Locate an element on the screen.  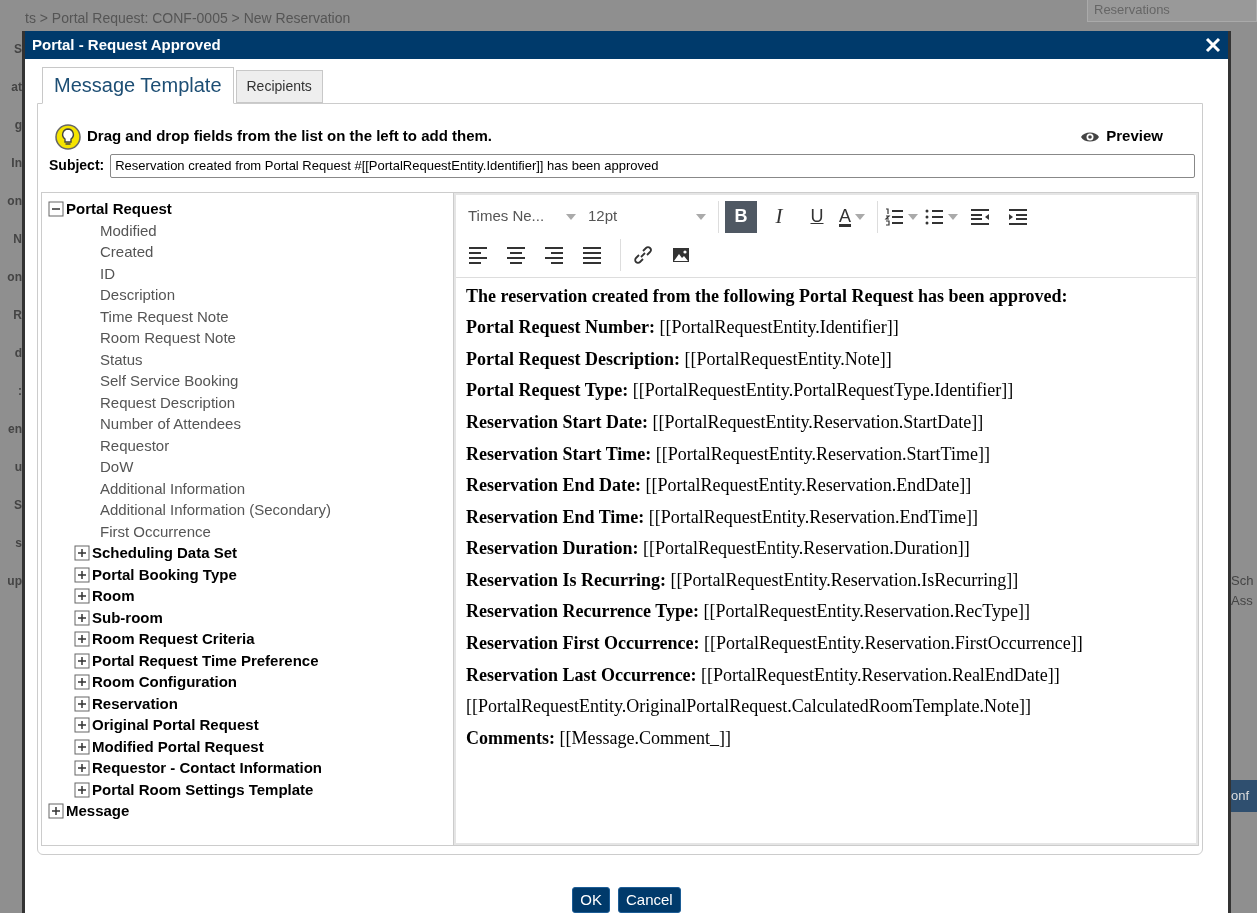
background-text: N is located at coordinates (17, 239).